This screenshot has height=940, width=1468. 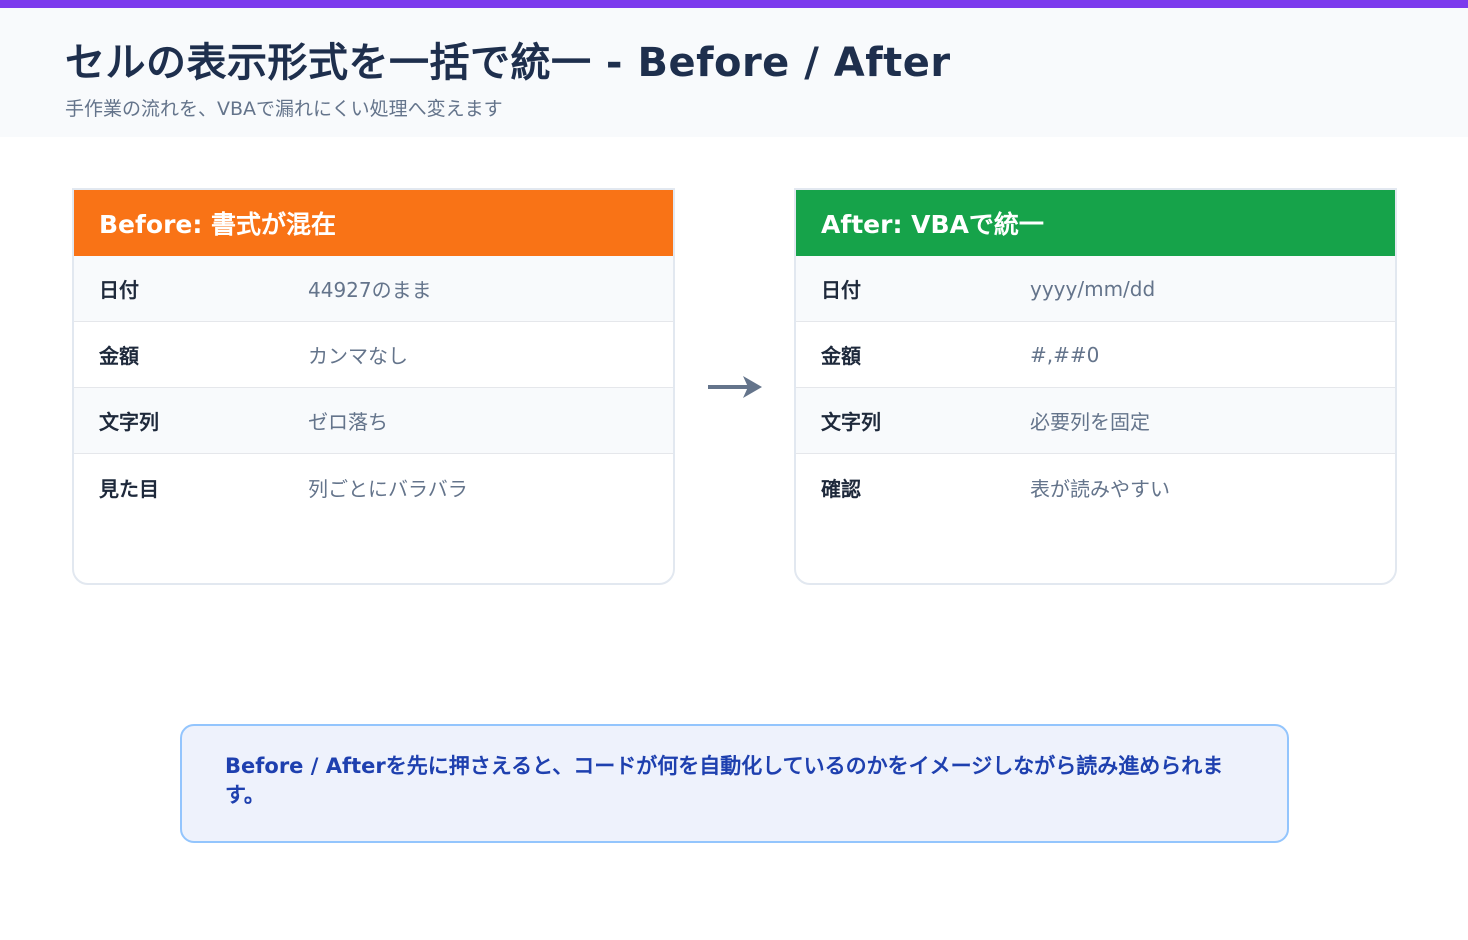 What do you see at coordinates (1090, 422) in the screenshot?
I see `row-value: 必要列を固定` at bounding box center [1090, 422].